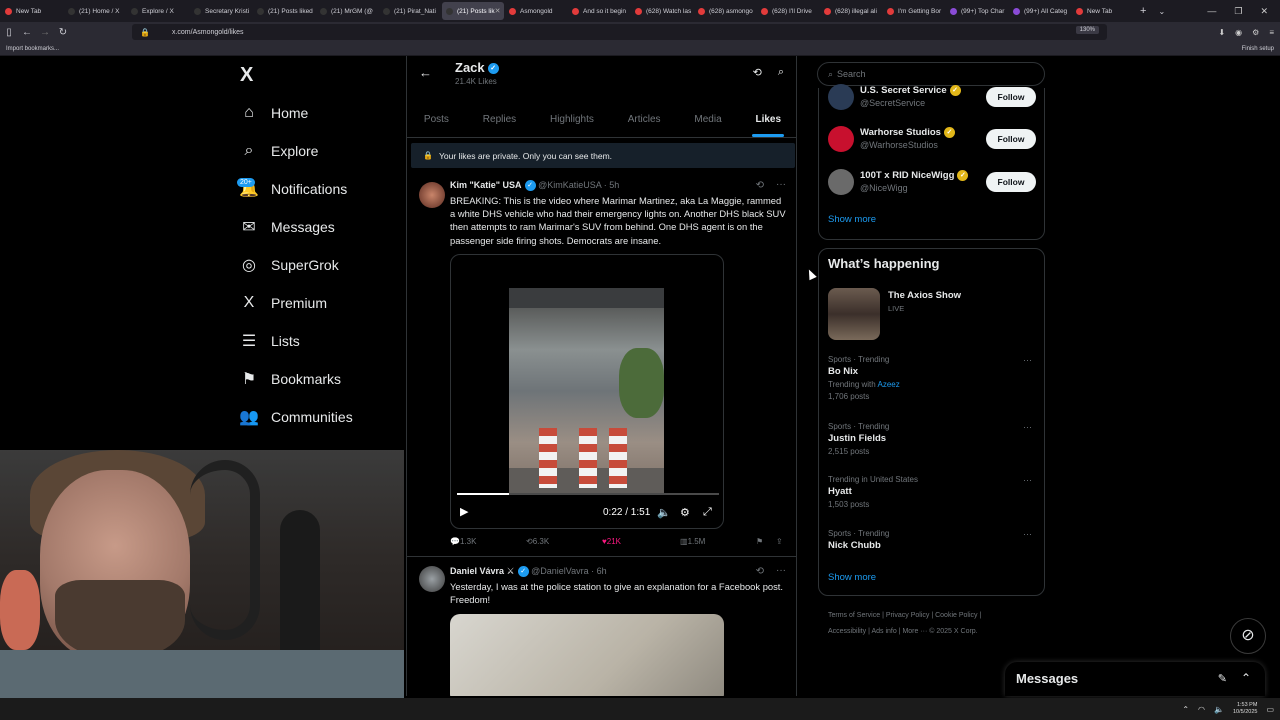  I want to click on play-icon: ▶, so click(464, 511).